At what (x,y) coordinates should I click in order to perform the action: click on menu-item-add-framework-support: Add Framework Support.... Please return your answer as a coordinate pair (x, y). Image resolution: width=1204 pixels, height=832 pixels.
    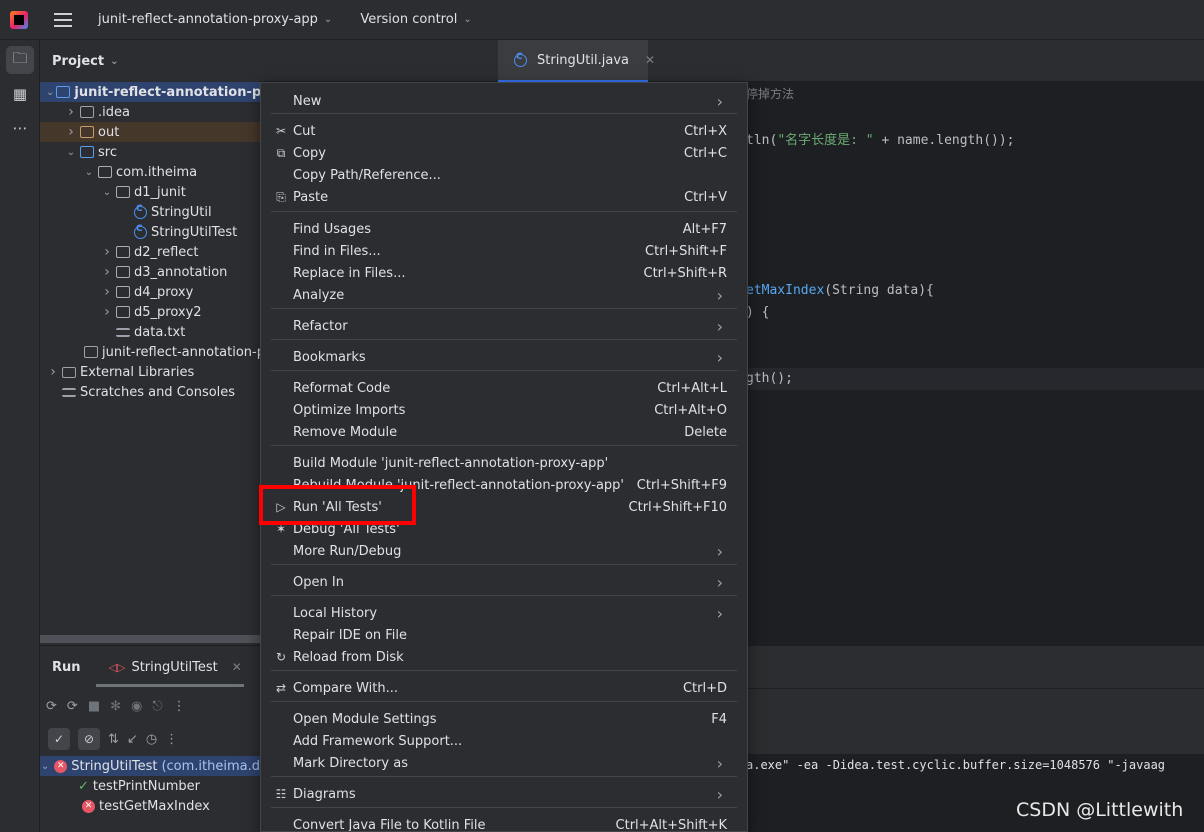
    Looking at the image, I should click on (504, 741).